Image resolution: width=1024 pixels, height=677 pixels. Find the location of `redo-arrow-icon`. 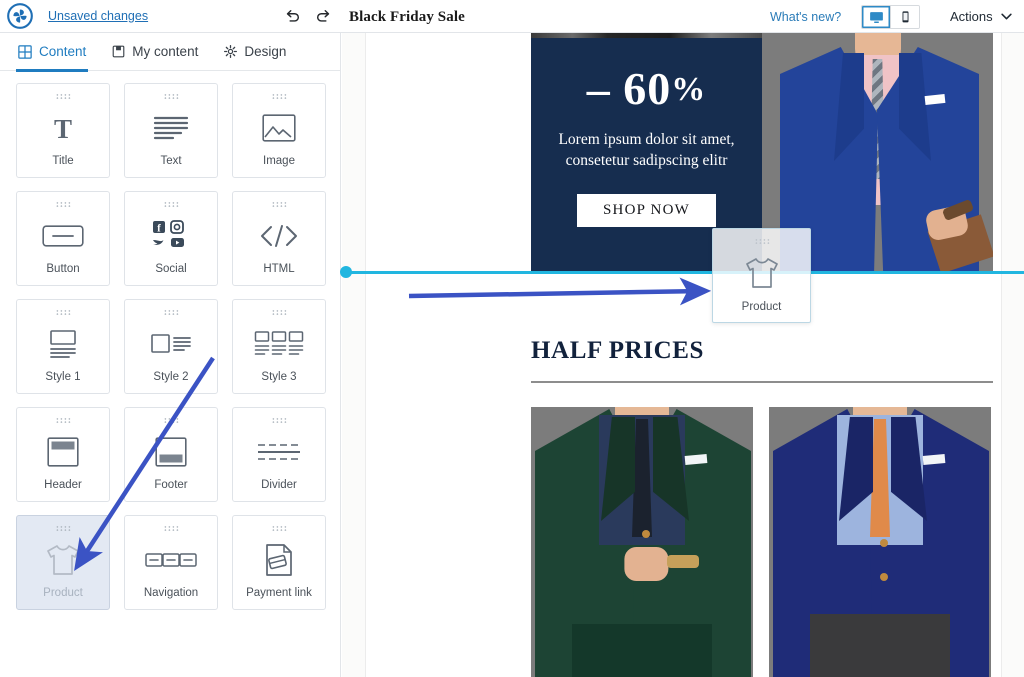

redo-arrow-icon is located at coordinates (324, 16).